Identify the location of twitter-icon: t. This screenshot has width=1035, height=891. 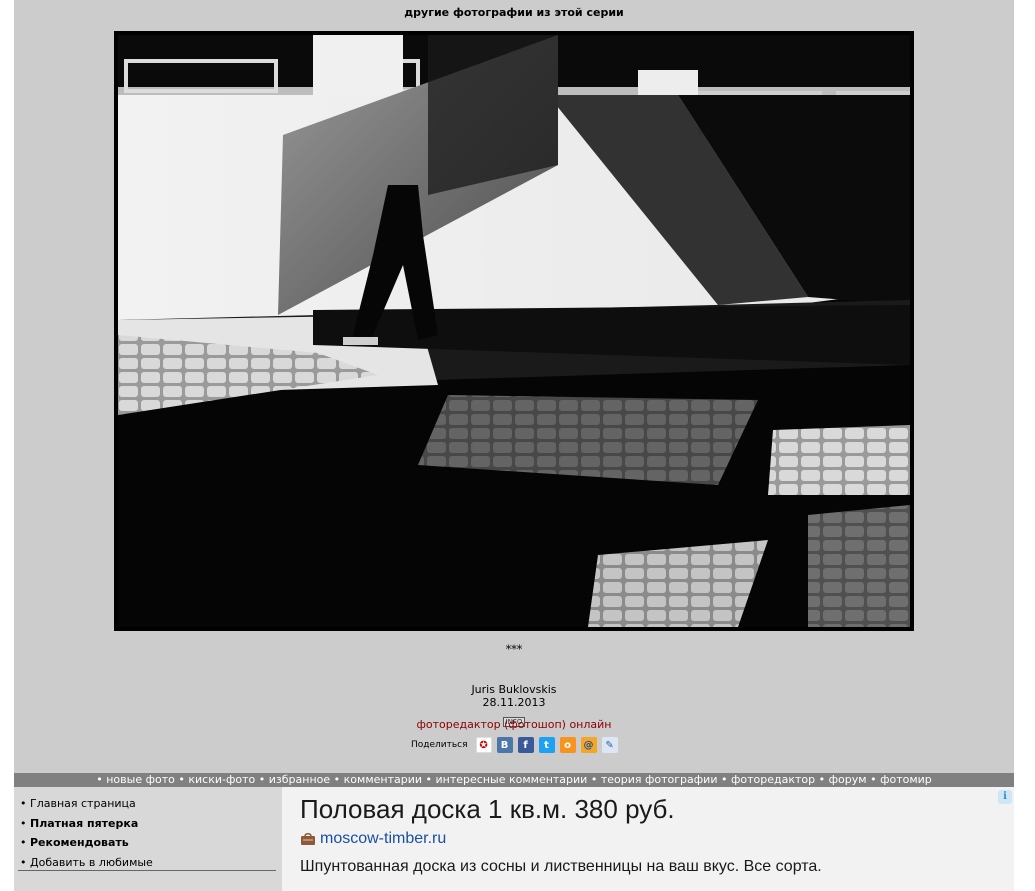
(546, 745).